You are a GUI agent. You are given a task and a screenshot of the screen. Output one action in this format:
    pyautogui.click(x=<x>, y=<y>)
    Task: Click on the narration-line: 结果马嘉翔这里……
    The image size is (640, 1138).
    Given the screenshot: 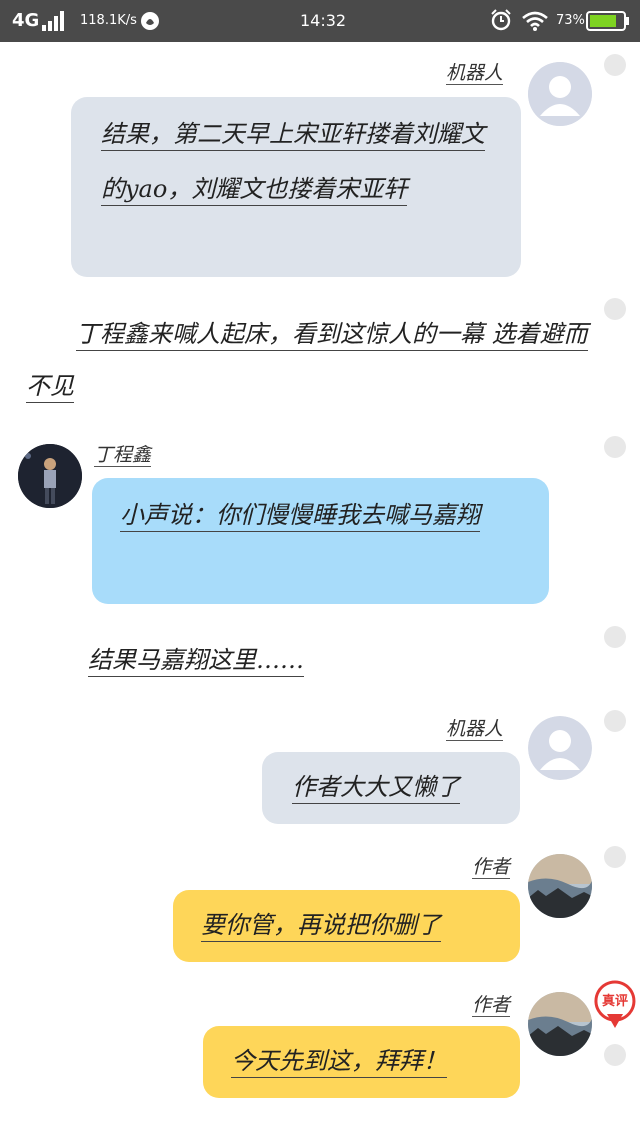 What is the action you would take?
    pyautogui.click(x=196, y=661)
    